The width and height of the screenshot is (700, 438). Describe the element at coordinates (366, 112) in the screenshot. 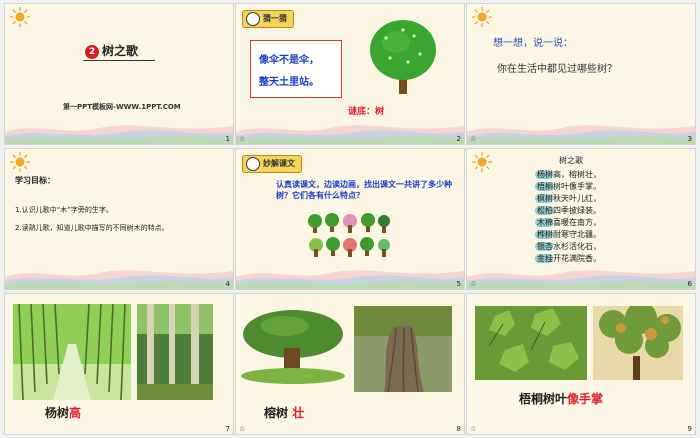

I see `riddle-answer: 谜底：树` at that location.